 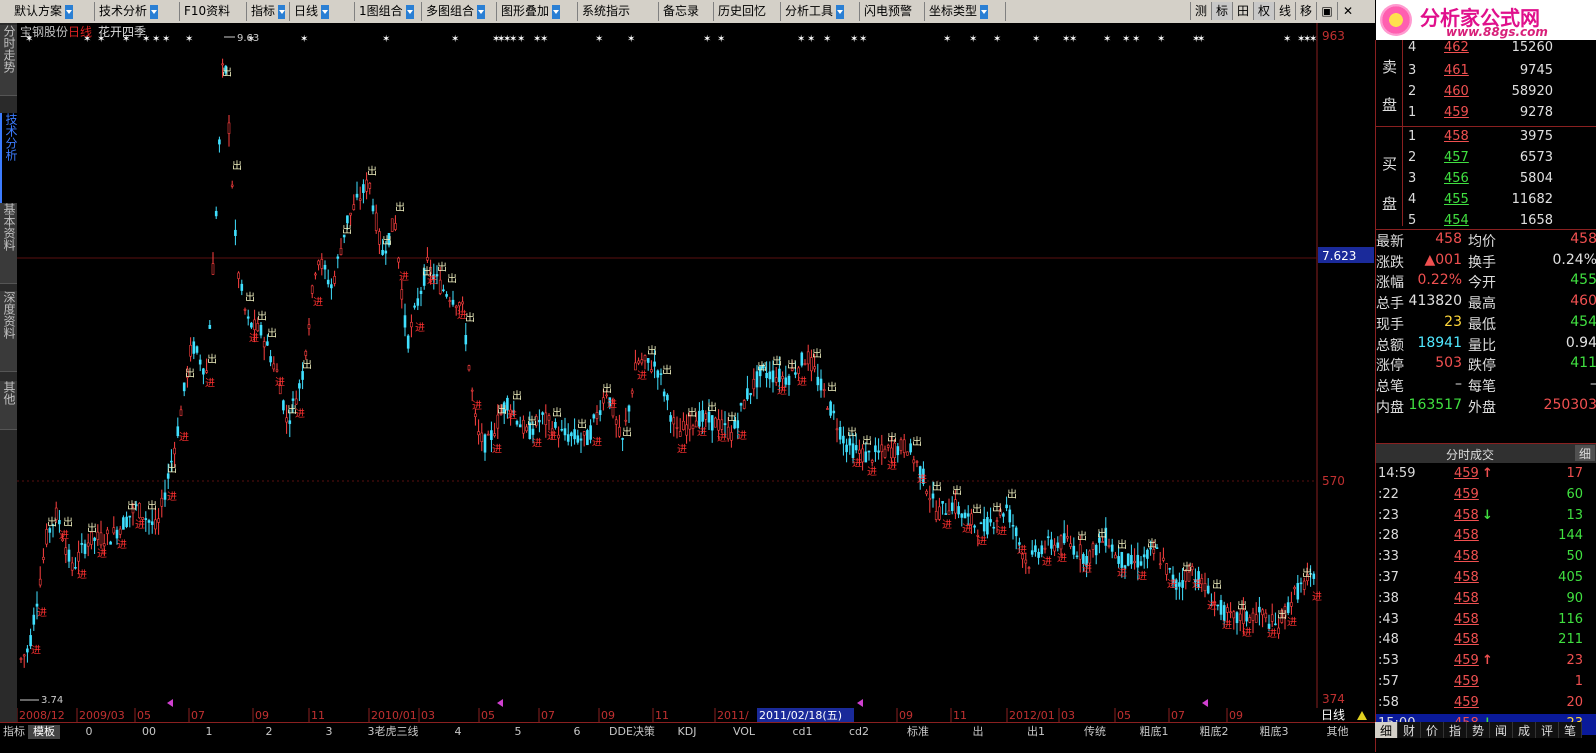 I want to click on tick-time: :28, so click(x=1388, y=536).